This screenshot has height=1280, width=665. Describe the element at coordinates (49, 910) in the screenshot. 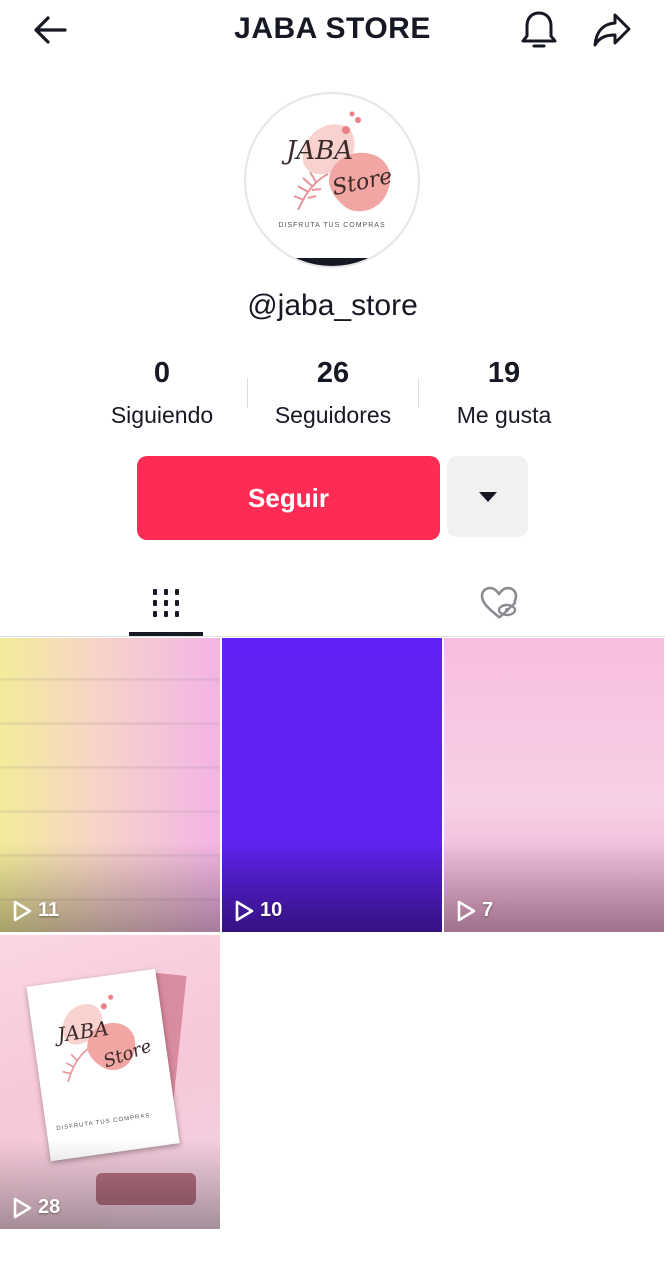

I see `view-count-value: 11` at that location.